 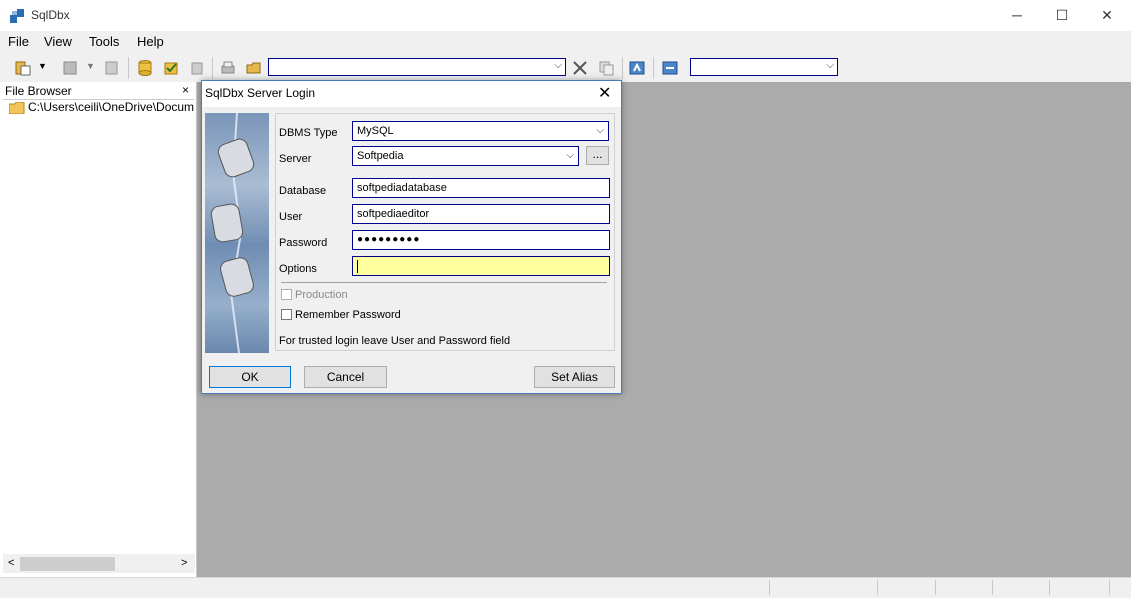 I want to click on save-icon, so click(x=71, y=68).